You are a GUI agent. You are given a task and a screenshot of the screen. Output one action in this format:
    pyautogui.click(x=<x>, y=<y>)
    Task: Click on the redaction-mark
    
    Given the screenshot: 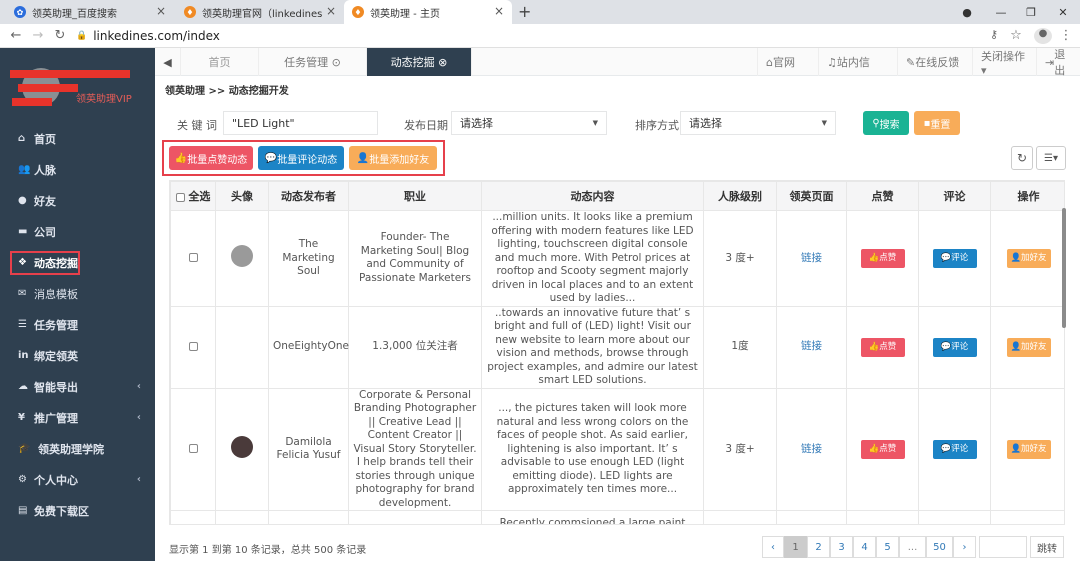 What is the action you would take?
    pyautogui.click(x=32, y=102)
    